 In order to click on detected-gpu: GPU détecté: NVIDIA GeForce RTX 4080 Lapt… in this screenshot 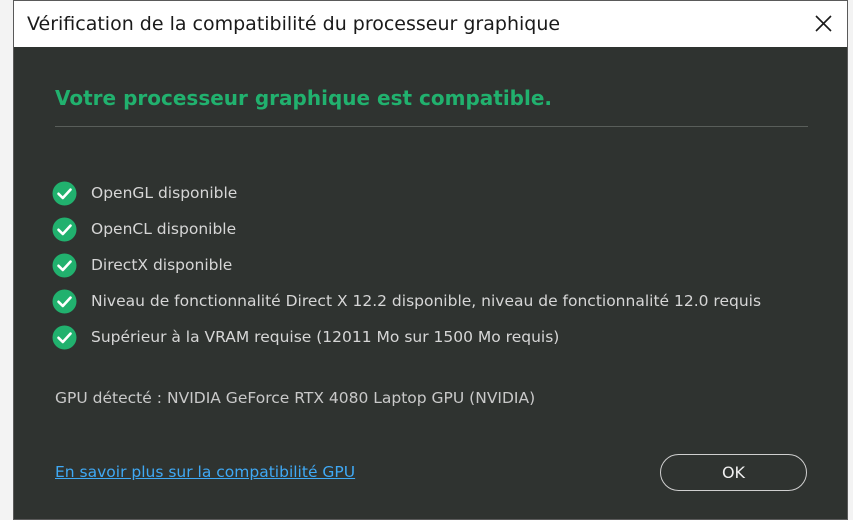, I will do `click(295, 398)`.